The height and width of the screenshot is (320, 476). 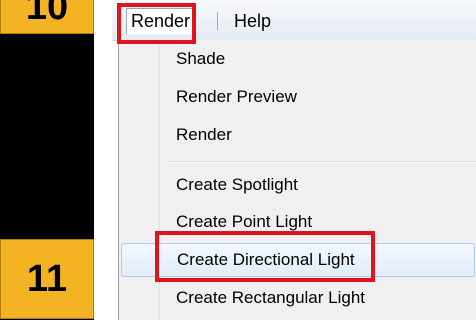 I want to click on menu-render: Render, so click(x=161, y=21).